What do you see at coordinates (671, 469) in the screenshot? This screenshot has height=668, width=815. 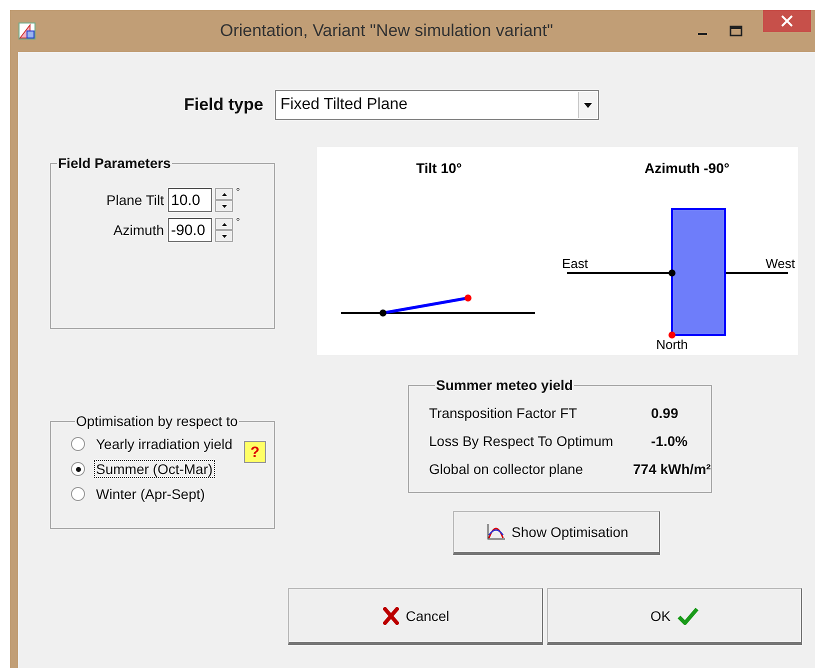 I see `yield-value: 774 kWh/m²` at bounding box center [671, 469].